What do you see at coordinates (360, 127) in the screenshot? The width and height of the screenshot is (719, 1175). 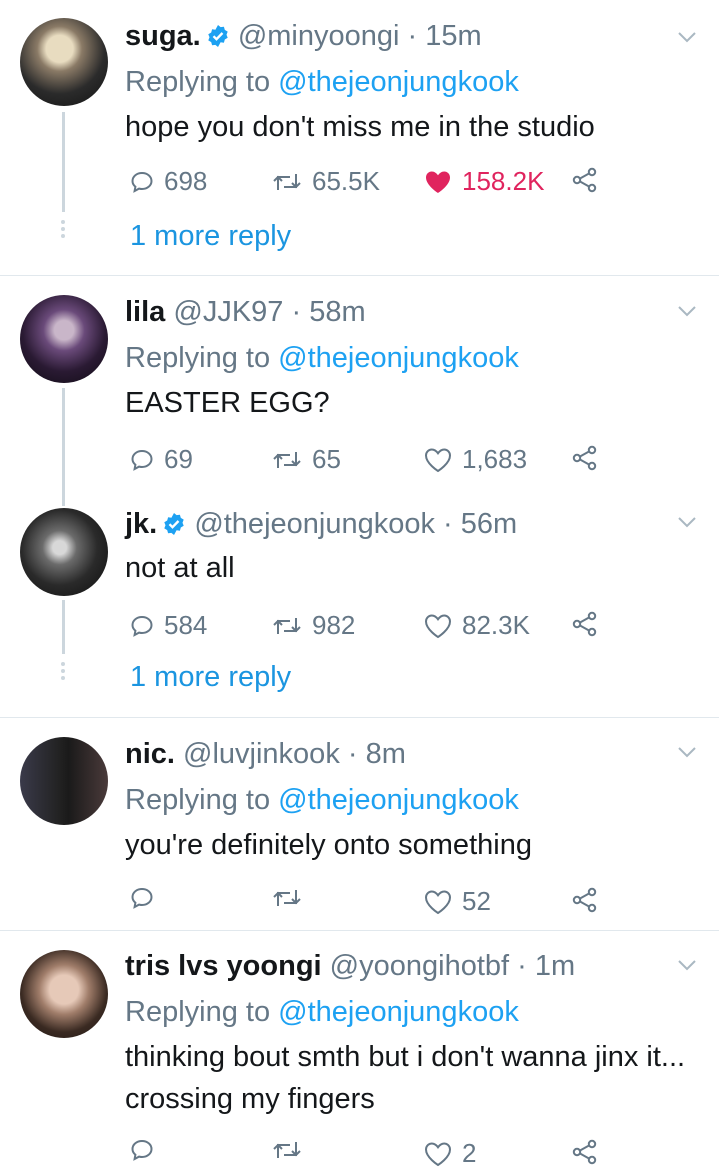 I see `tweet-text: hope you don't miss me in the studio` at bounding box center [360, 127].